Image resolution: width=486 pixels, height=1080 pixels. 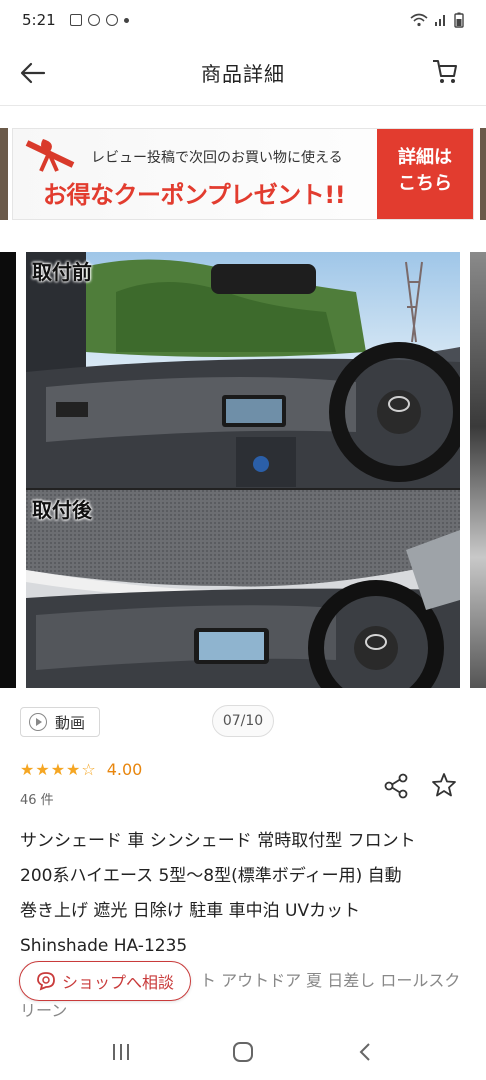 What do you see at coordinates (104, 946) in the screenshot?
I see `product-title-line: Shinshade HA-1235` at bounding box center [104, 946].